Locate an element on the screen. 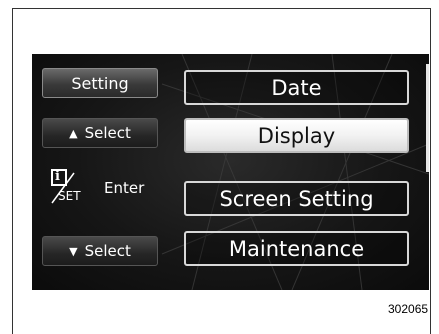  select-down-hint: ▼ Select is located at coordinates (100, 251).